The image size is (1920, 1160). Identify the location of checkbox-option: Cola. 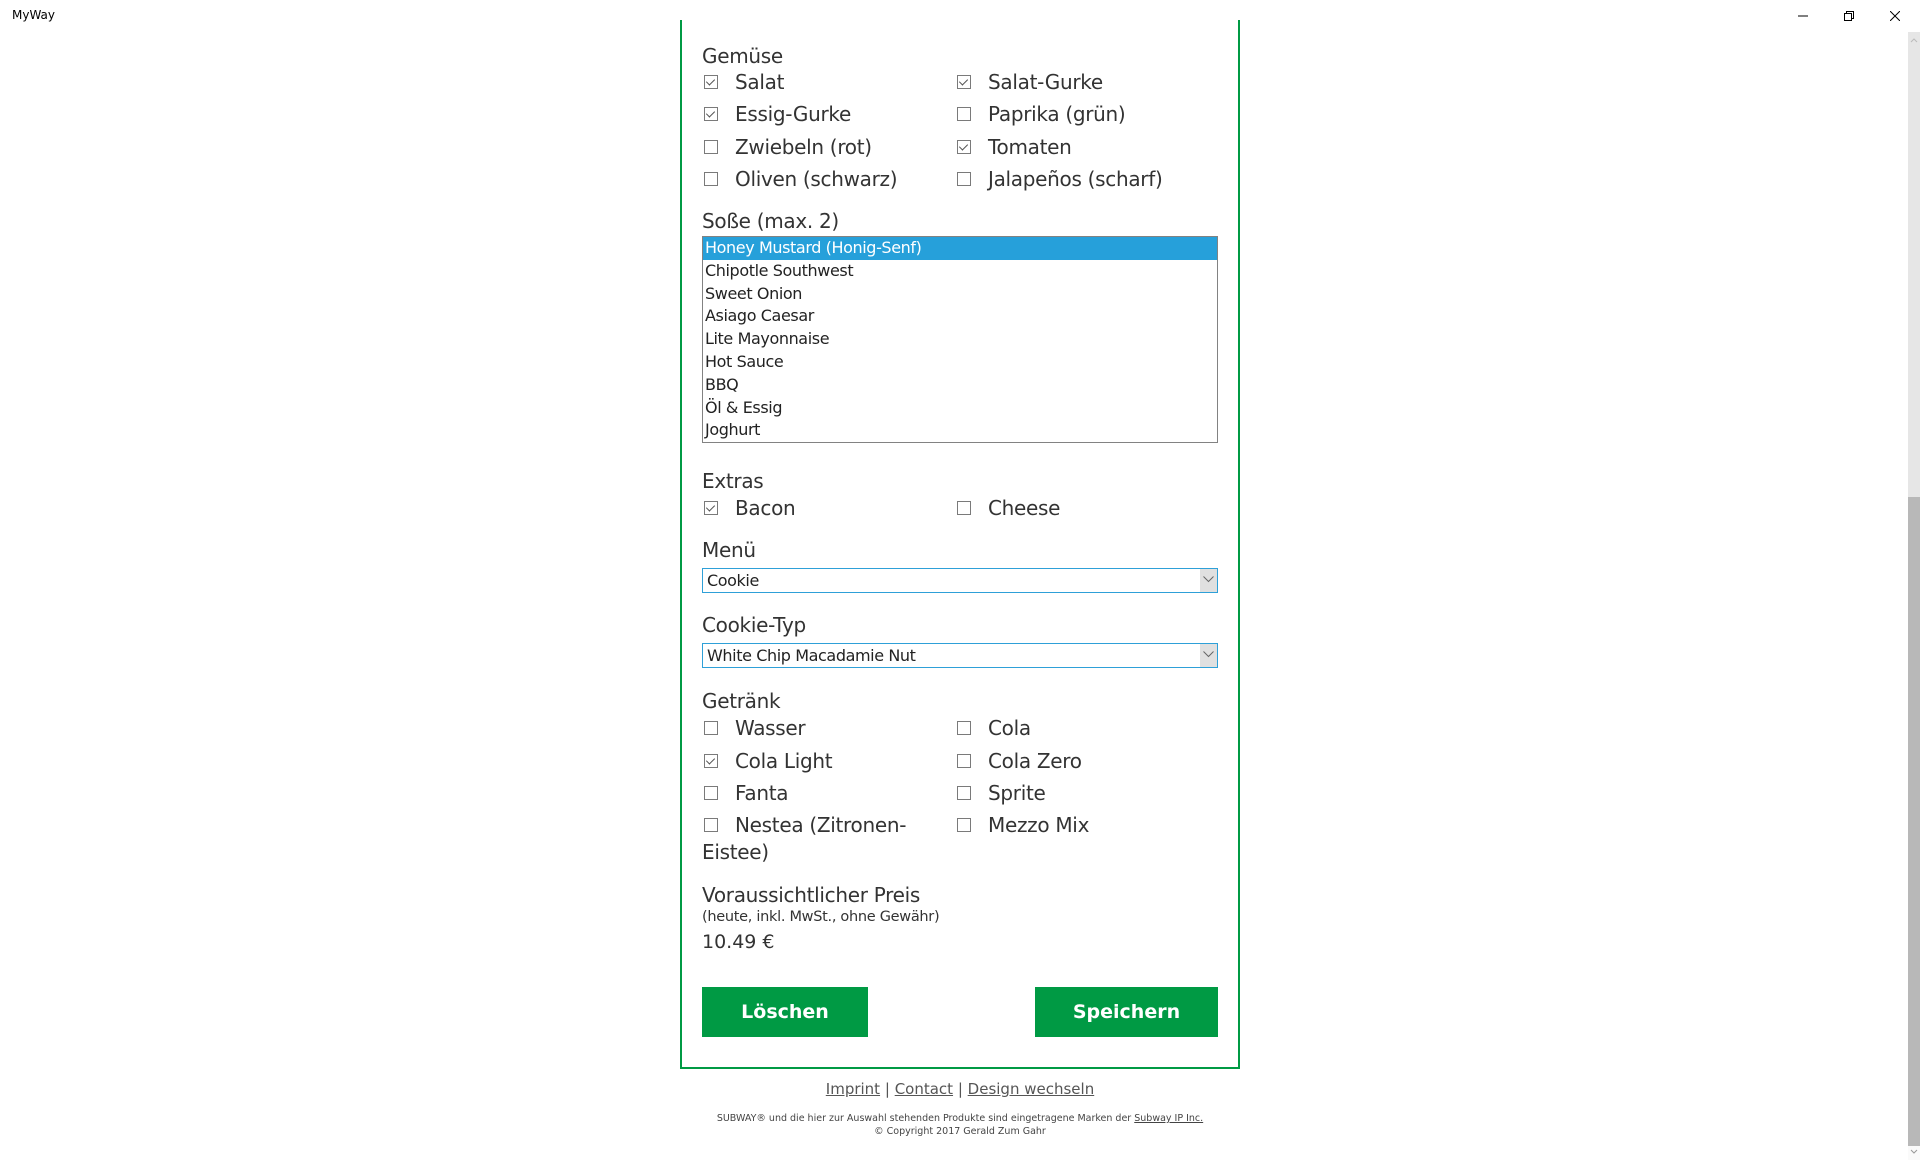
(994, 728).